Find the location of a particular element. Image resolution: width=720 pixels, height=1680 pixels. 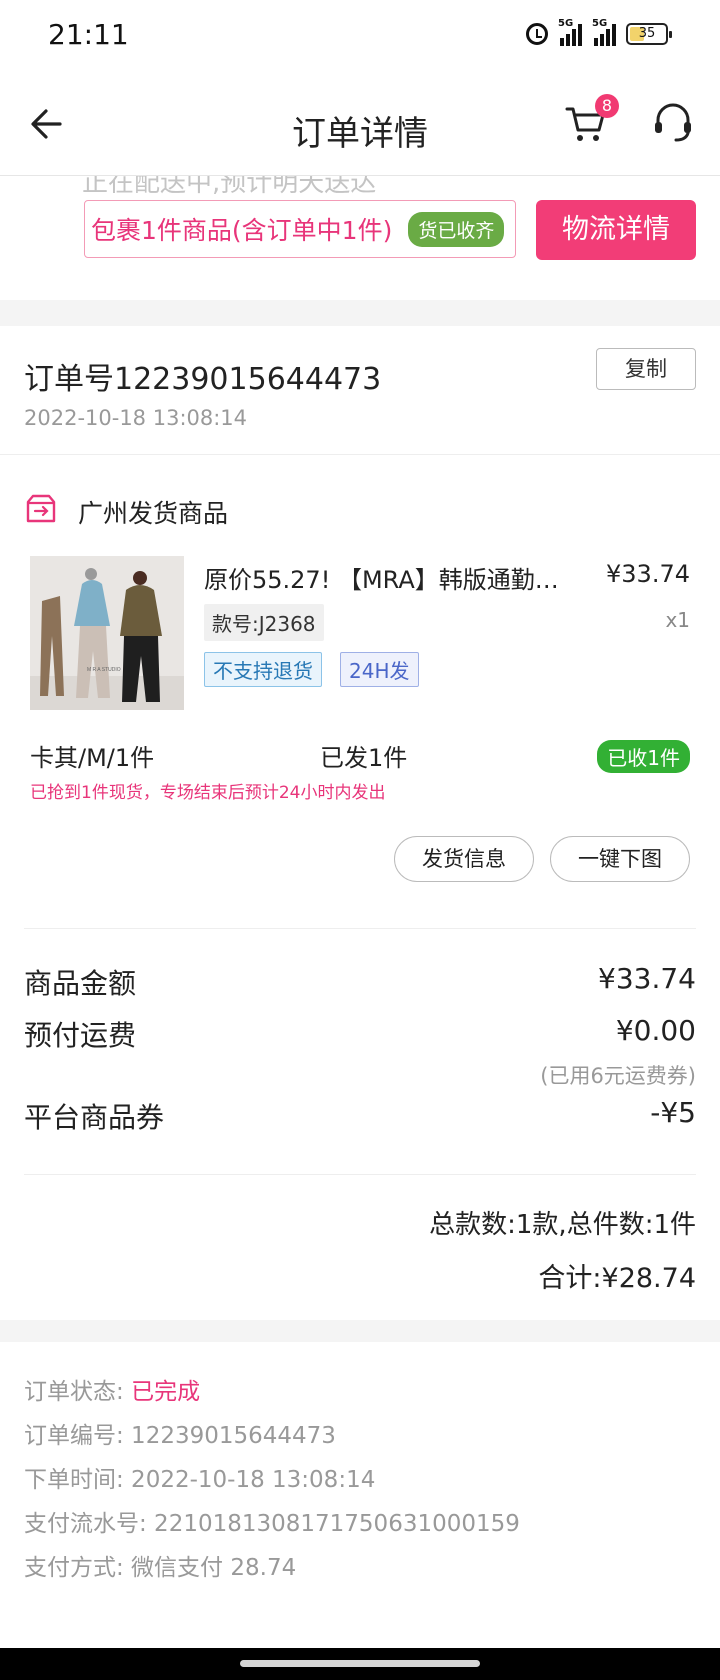

signal-label: 5G is located at coordinates (566, 23).